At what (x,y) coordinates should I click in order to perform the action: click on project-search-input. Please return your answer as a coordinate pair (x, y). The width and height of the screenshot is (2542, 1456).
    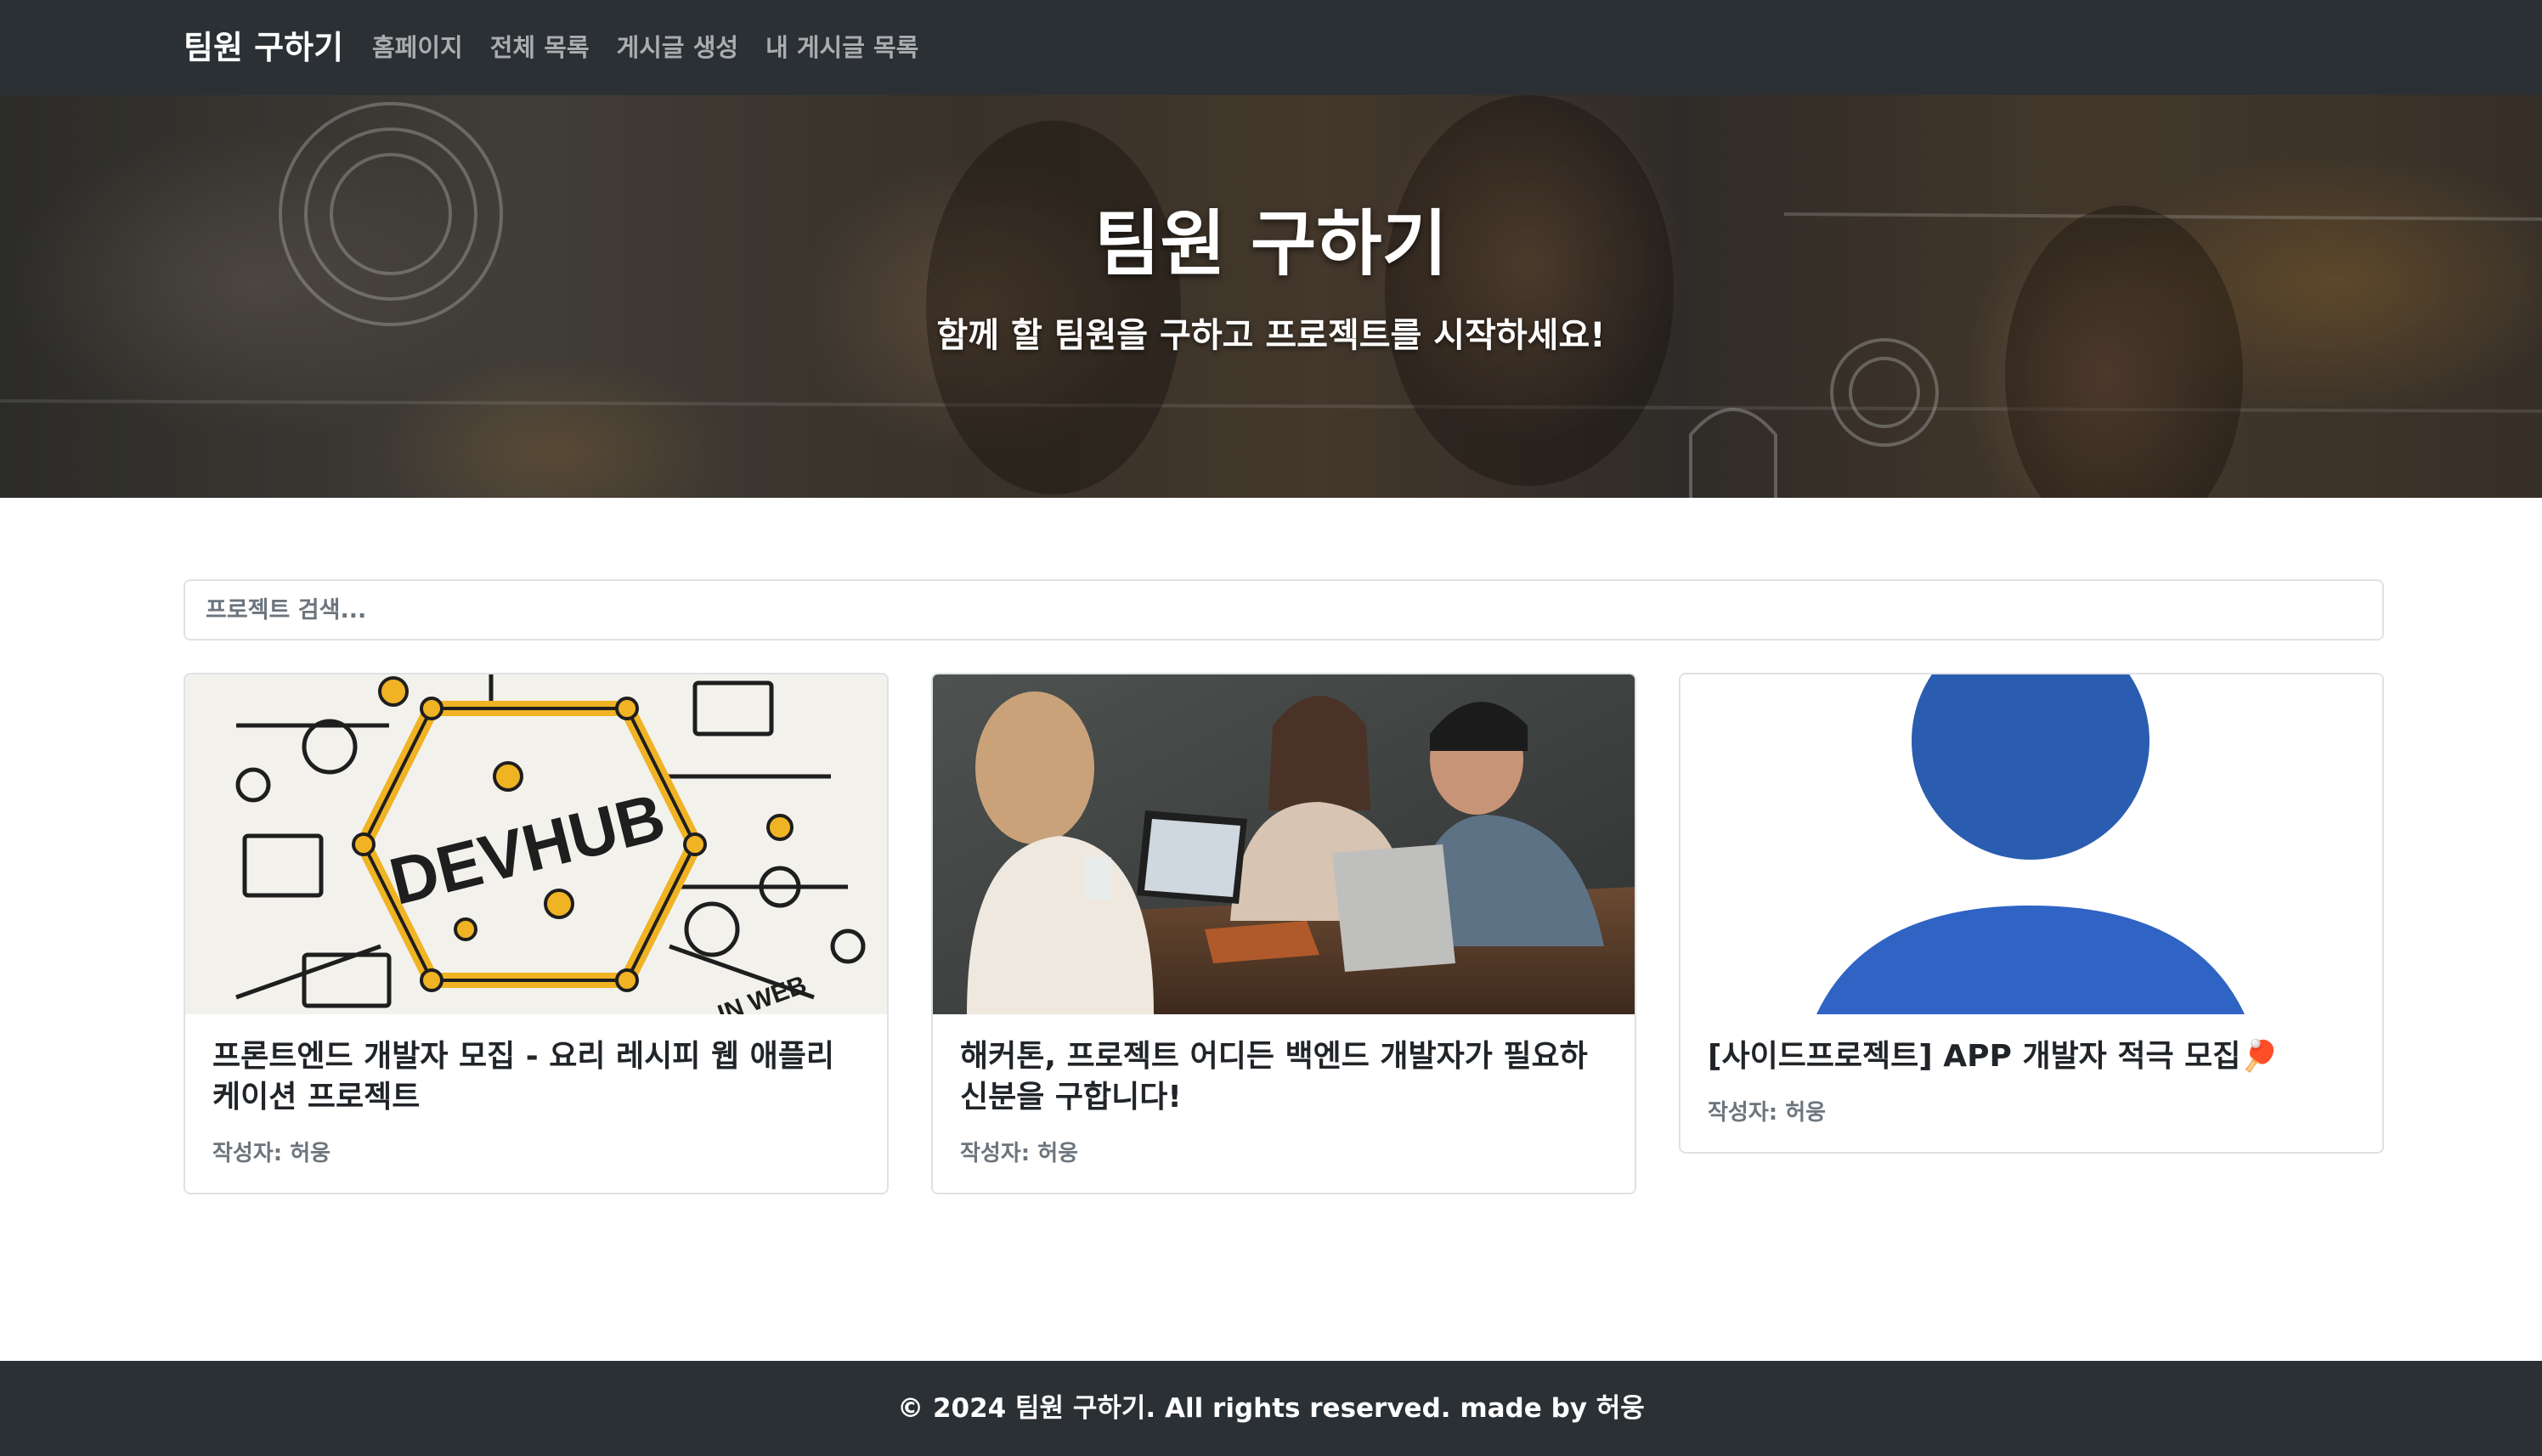
    Looking at the image, I should click on (1284, 610).